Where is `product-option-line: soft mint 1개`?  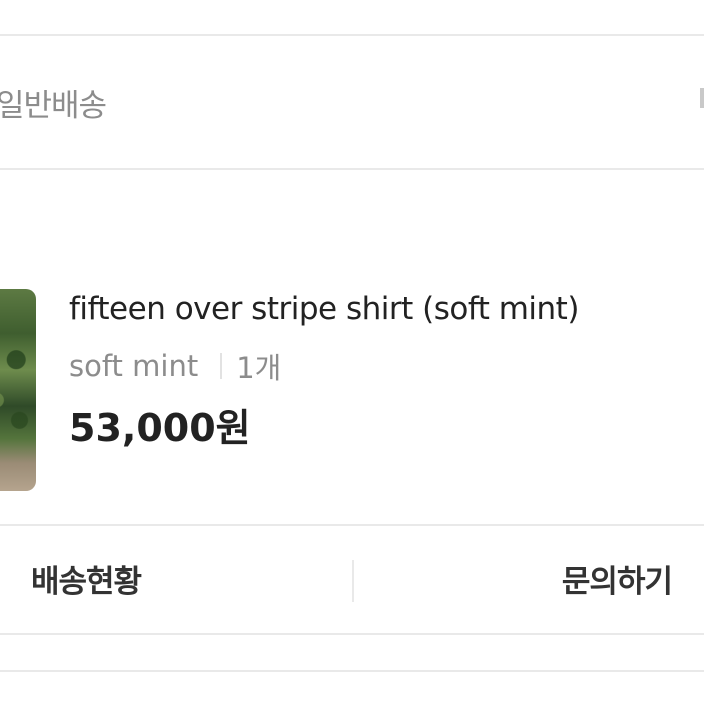
product-option-line: soft mint 1개 is located at coordinates (175, 366).